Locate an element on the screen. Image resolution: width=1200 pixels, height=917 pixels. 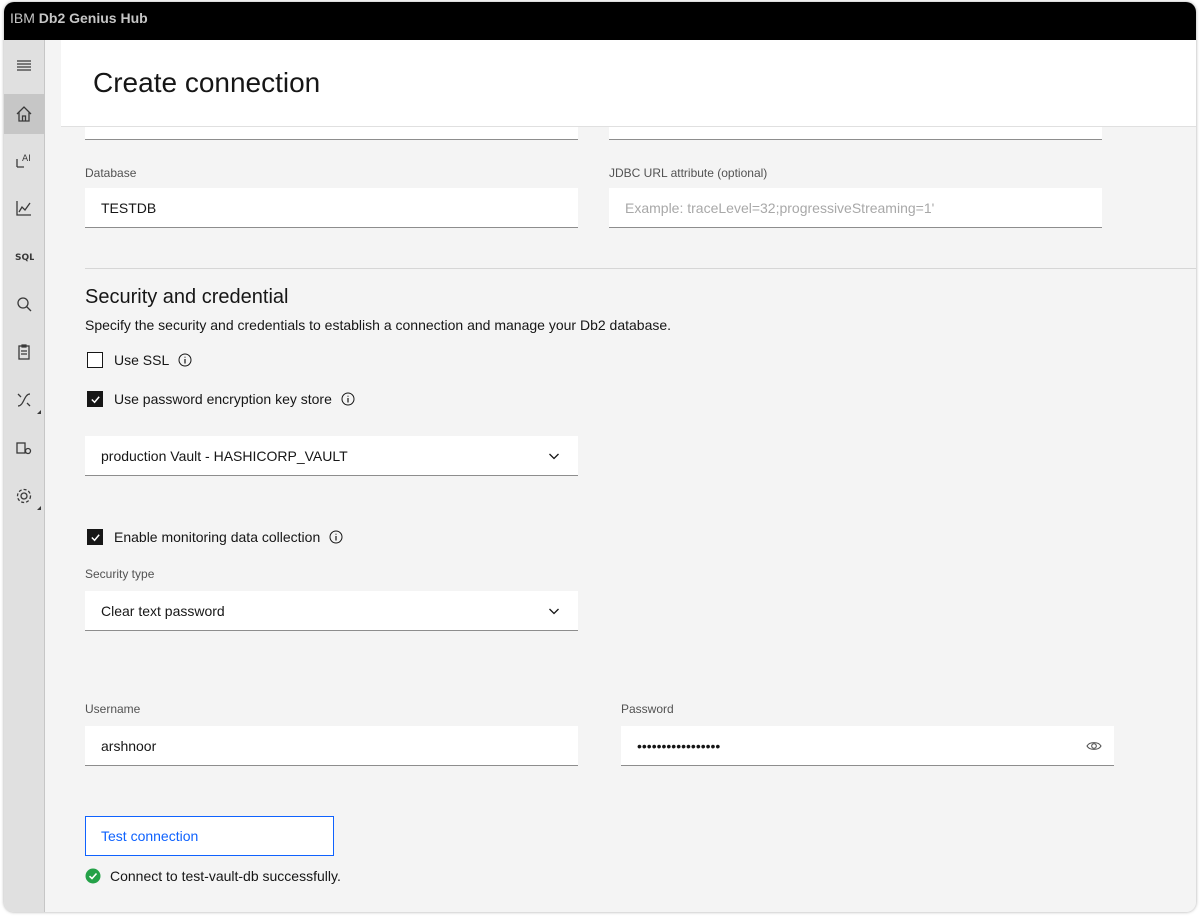
security-section-title: Security and credential is located at coordinates (187, 297).